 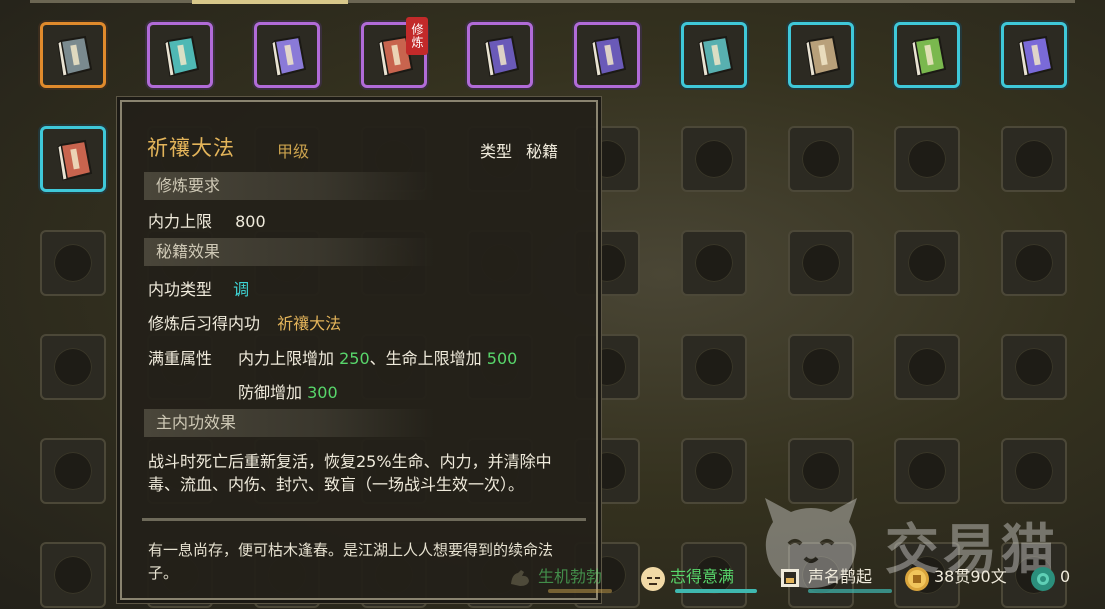 I want to click on coin-icon, so click(x=916, y=578).